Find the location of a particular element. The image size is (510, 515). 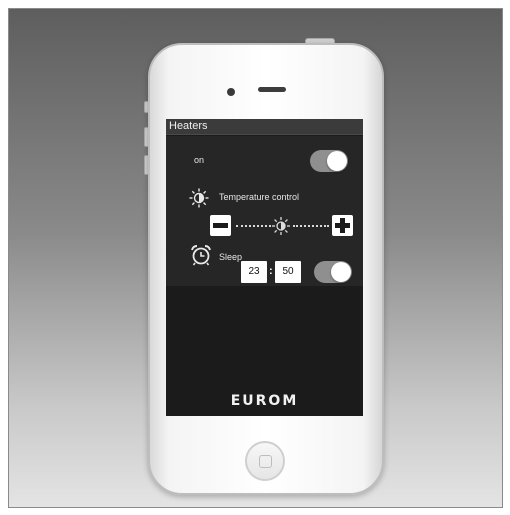

minus-icon is located at coordinates (220, 225).